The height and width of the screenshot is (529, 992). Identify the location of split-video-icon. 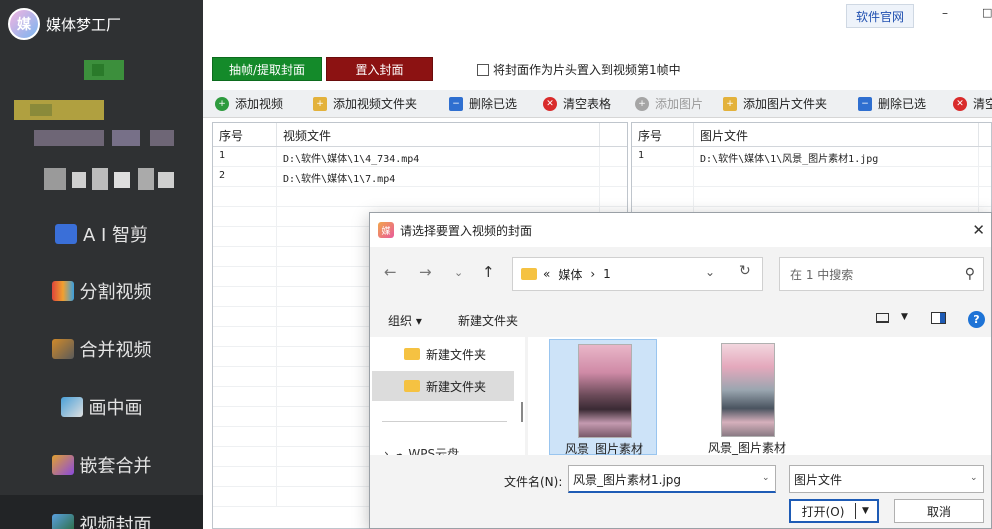
(62, 291).